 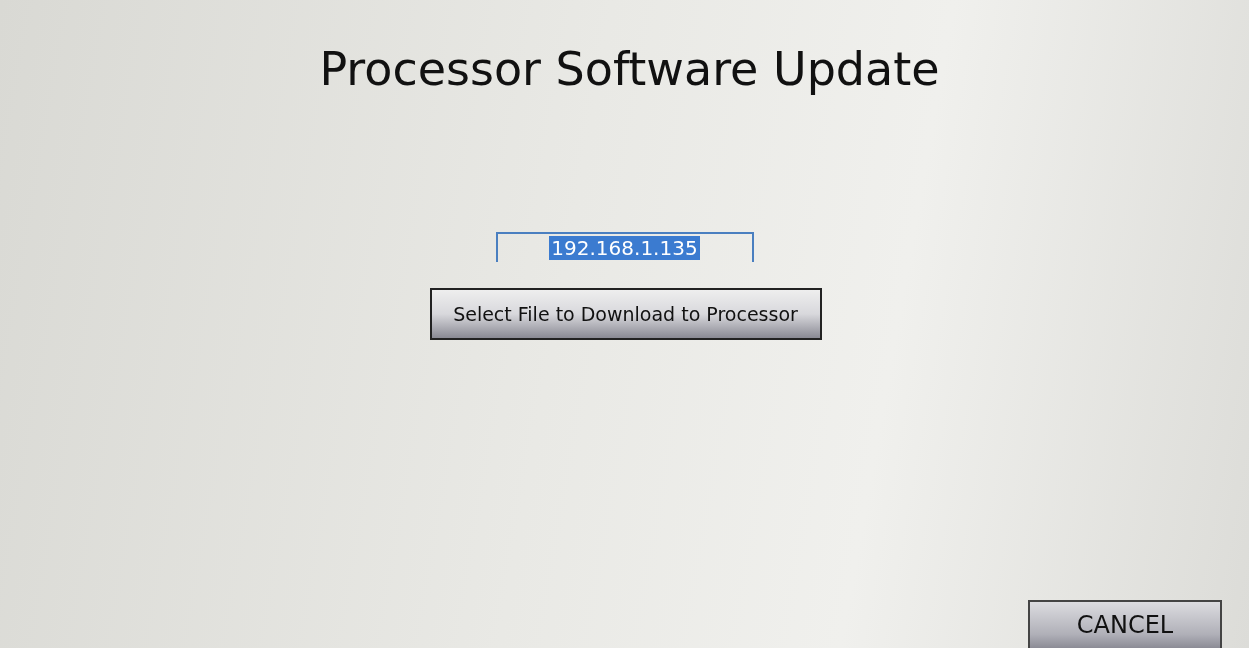 I want to click on address-field: 192.168.1.135, so click(x=624, y=247).